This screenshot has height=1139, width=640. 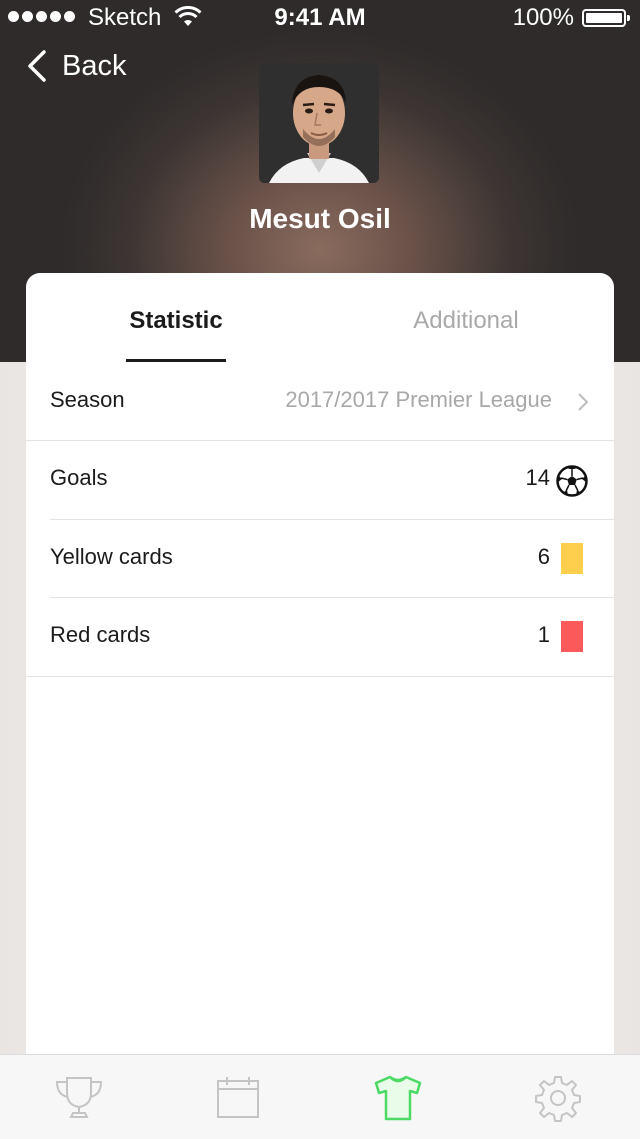 I want to click on stat-value: 1, so click(x=543, y=634).